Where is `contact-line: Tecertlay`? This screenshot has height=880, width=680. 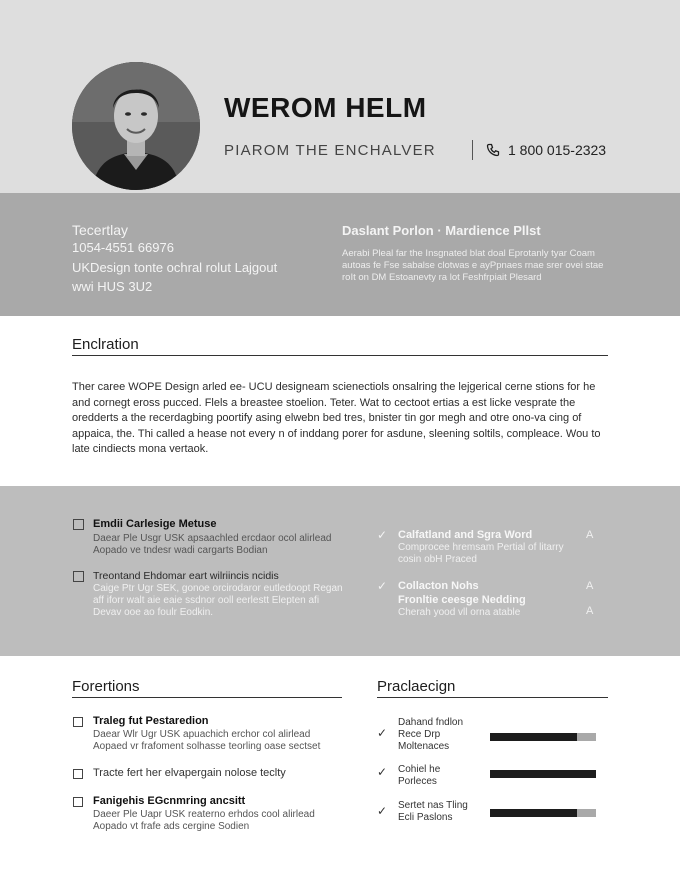 contact-line: Tecertlay is located at coordinates (100, 230).